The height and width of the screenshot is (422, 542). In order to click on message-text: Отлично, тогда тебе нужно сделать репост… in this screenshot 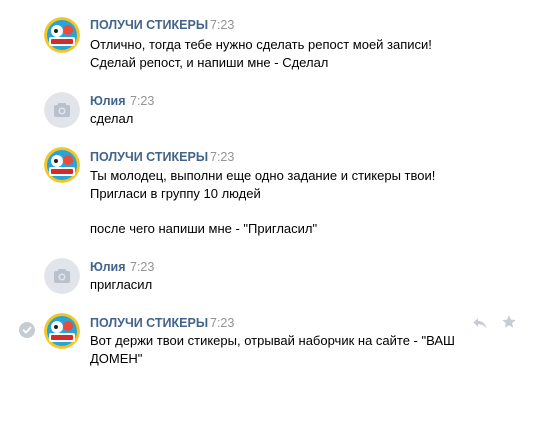, I will do `click(261, 44)`.